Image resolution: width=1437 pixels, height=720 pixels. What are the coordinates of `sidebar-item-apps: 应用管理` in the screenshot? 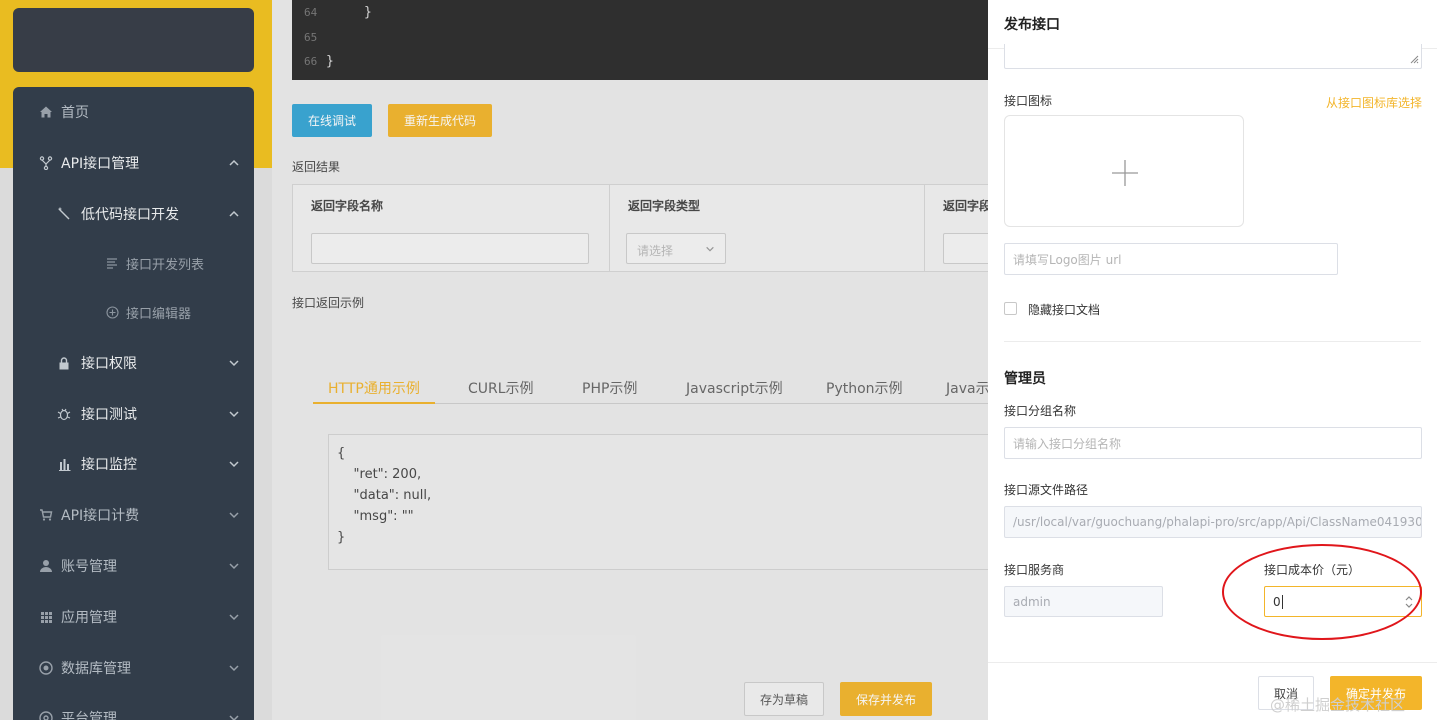 It's located at (133, 617).